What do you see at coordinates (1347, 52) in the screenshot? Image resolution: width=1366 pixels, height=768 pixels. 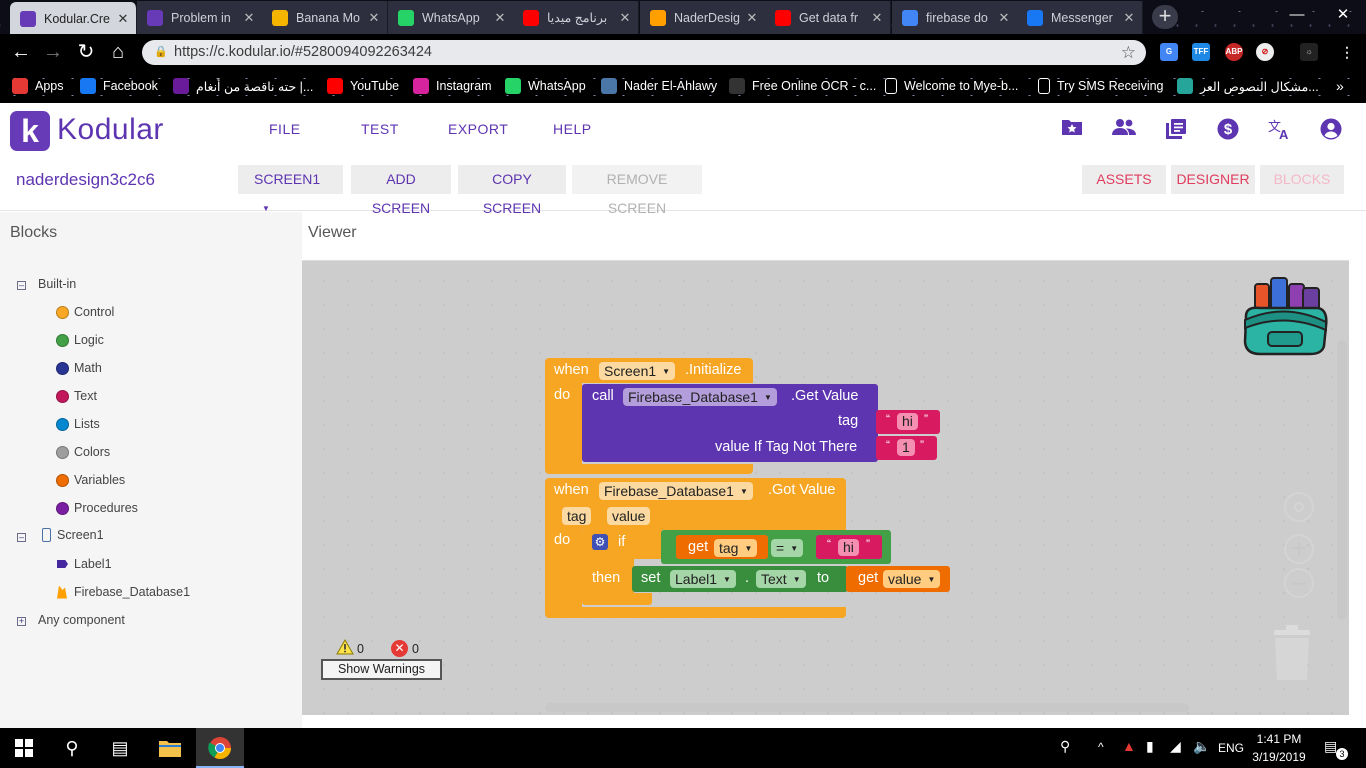 I see `browser-menu-icon: ⋮` at bounding box center [1347, 52].